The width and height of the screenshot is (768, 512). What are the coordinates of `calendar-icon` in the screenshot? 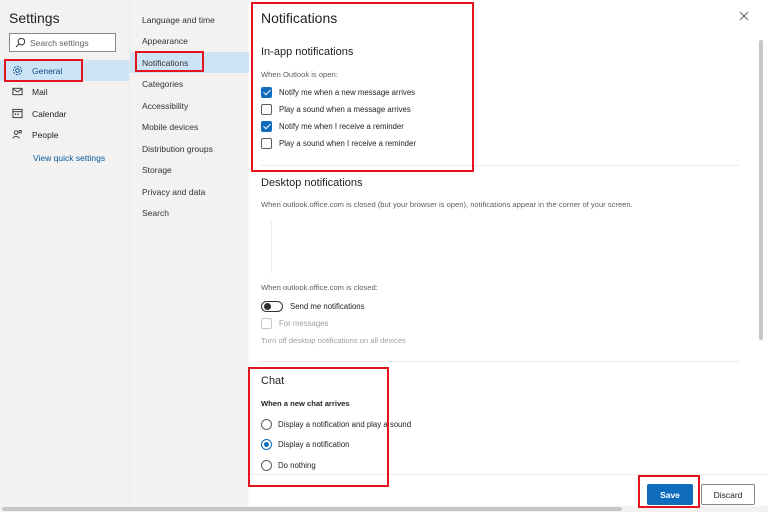 It's located at (17, 113).